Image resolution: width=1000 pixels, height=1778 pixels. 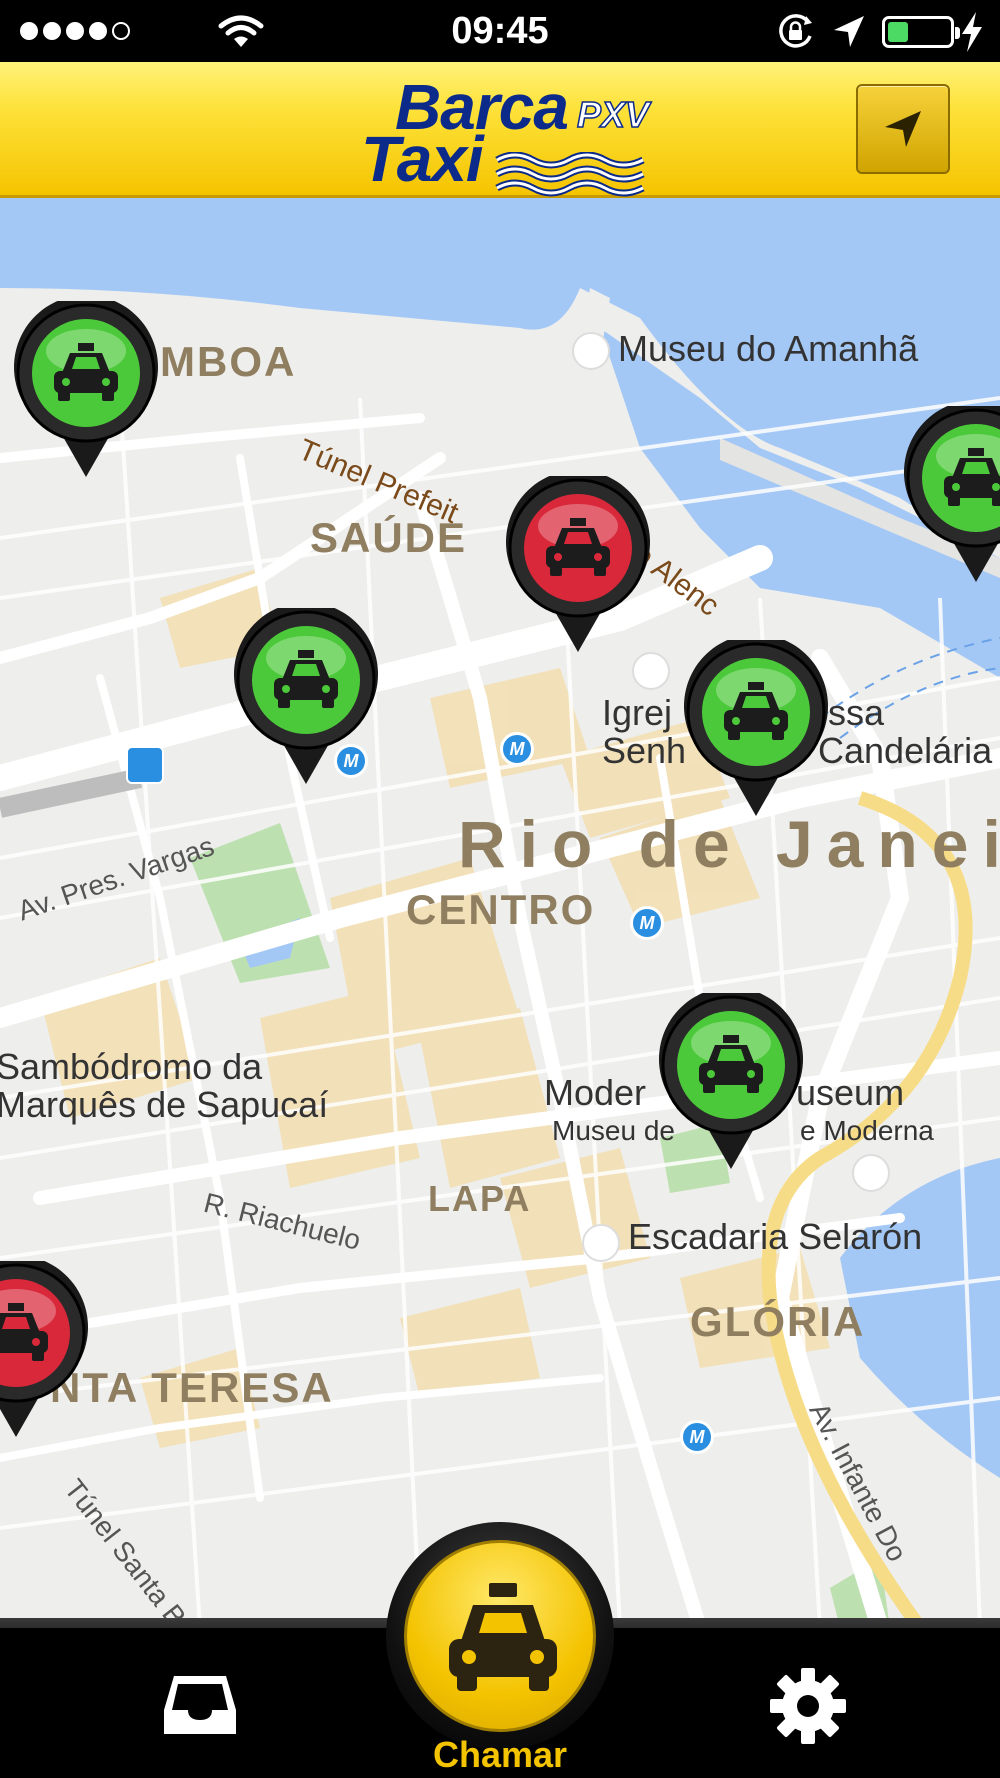 What do you see at coordinates (228, 361) in the screenshot?
I see `district-label: MBOA` at bounding box center [228, 361].